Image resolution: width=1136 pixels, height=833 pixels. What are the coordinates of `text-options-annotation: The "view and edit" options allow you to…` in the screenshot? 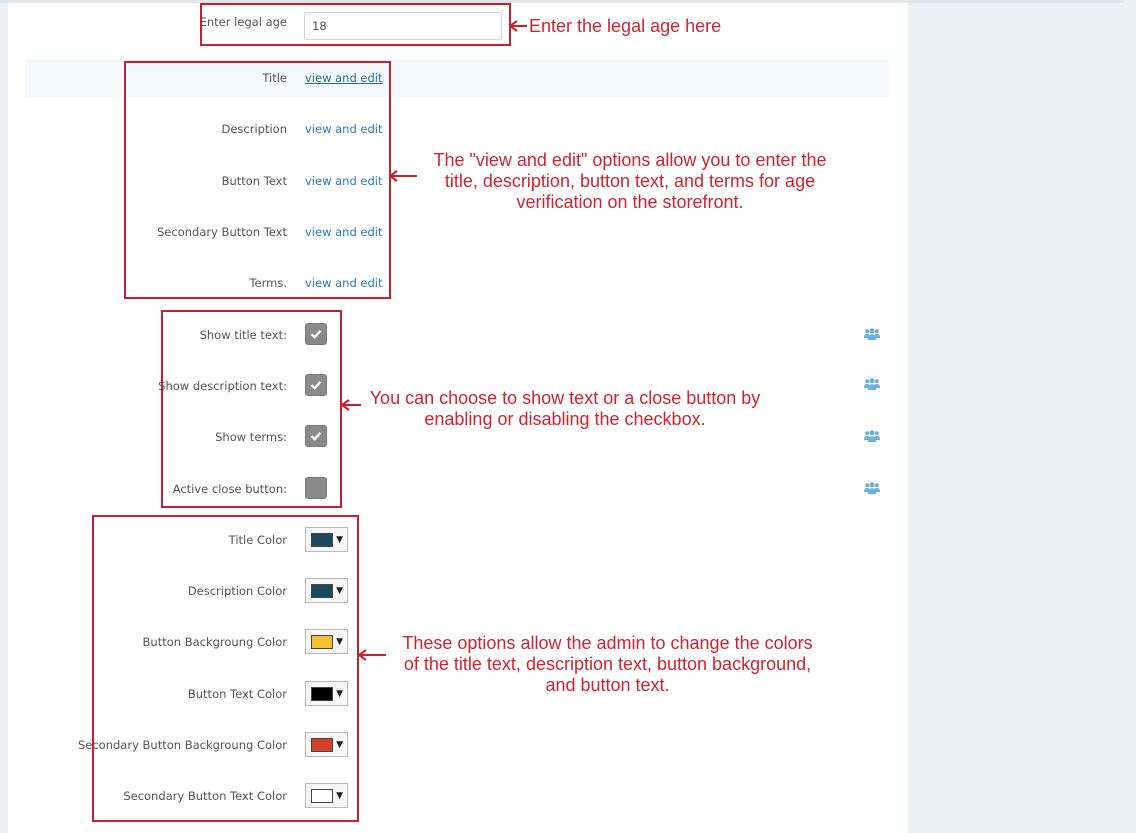 It's located at (630, 181).